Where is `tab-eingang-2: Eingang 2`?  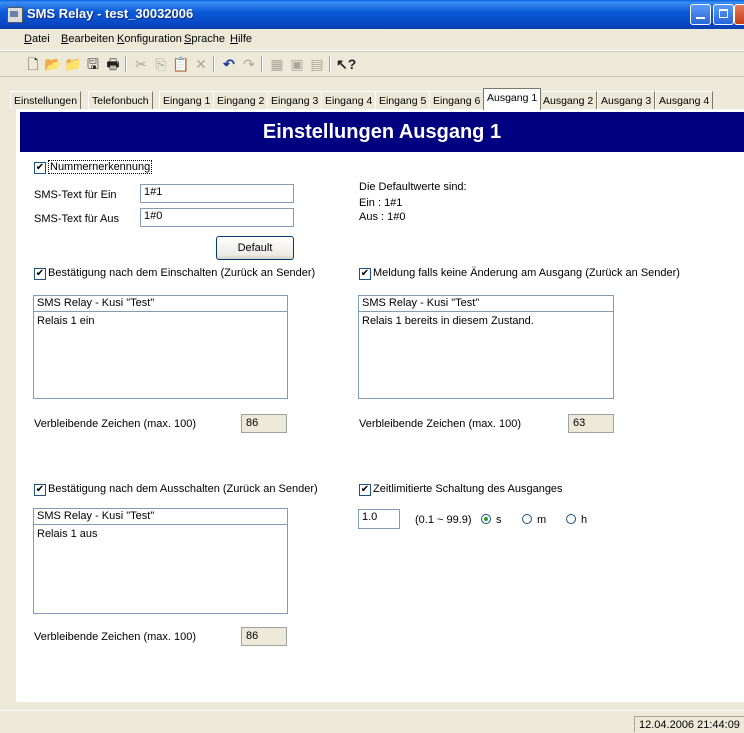
tab-eingang-2: Eingang 2 is located at coordinates (241, 100).